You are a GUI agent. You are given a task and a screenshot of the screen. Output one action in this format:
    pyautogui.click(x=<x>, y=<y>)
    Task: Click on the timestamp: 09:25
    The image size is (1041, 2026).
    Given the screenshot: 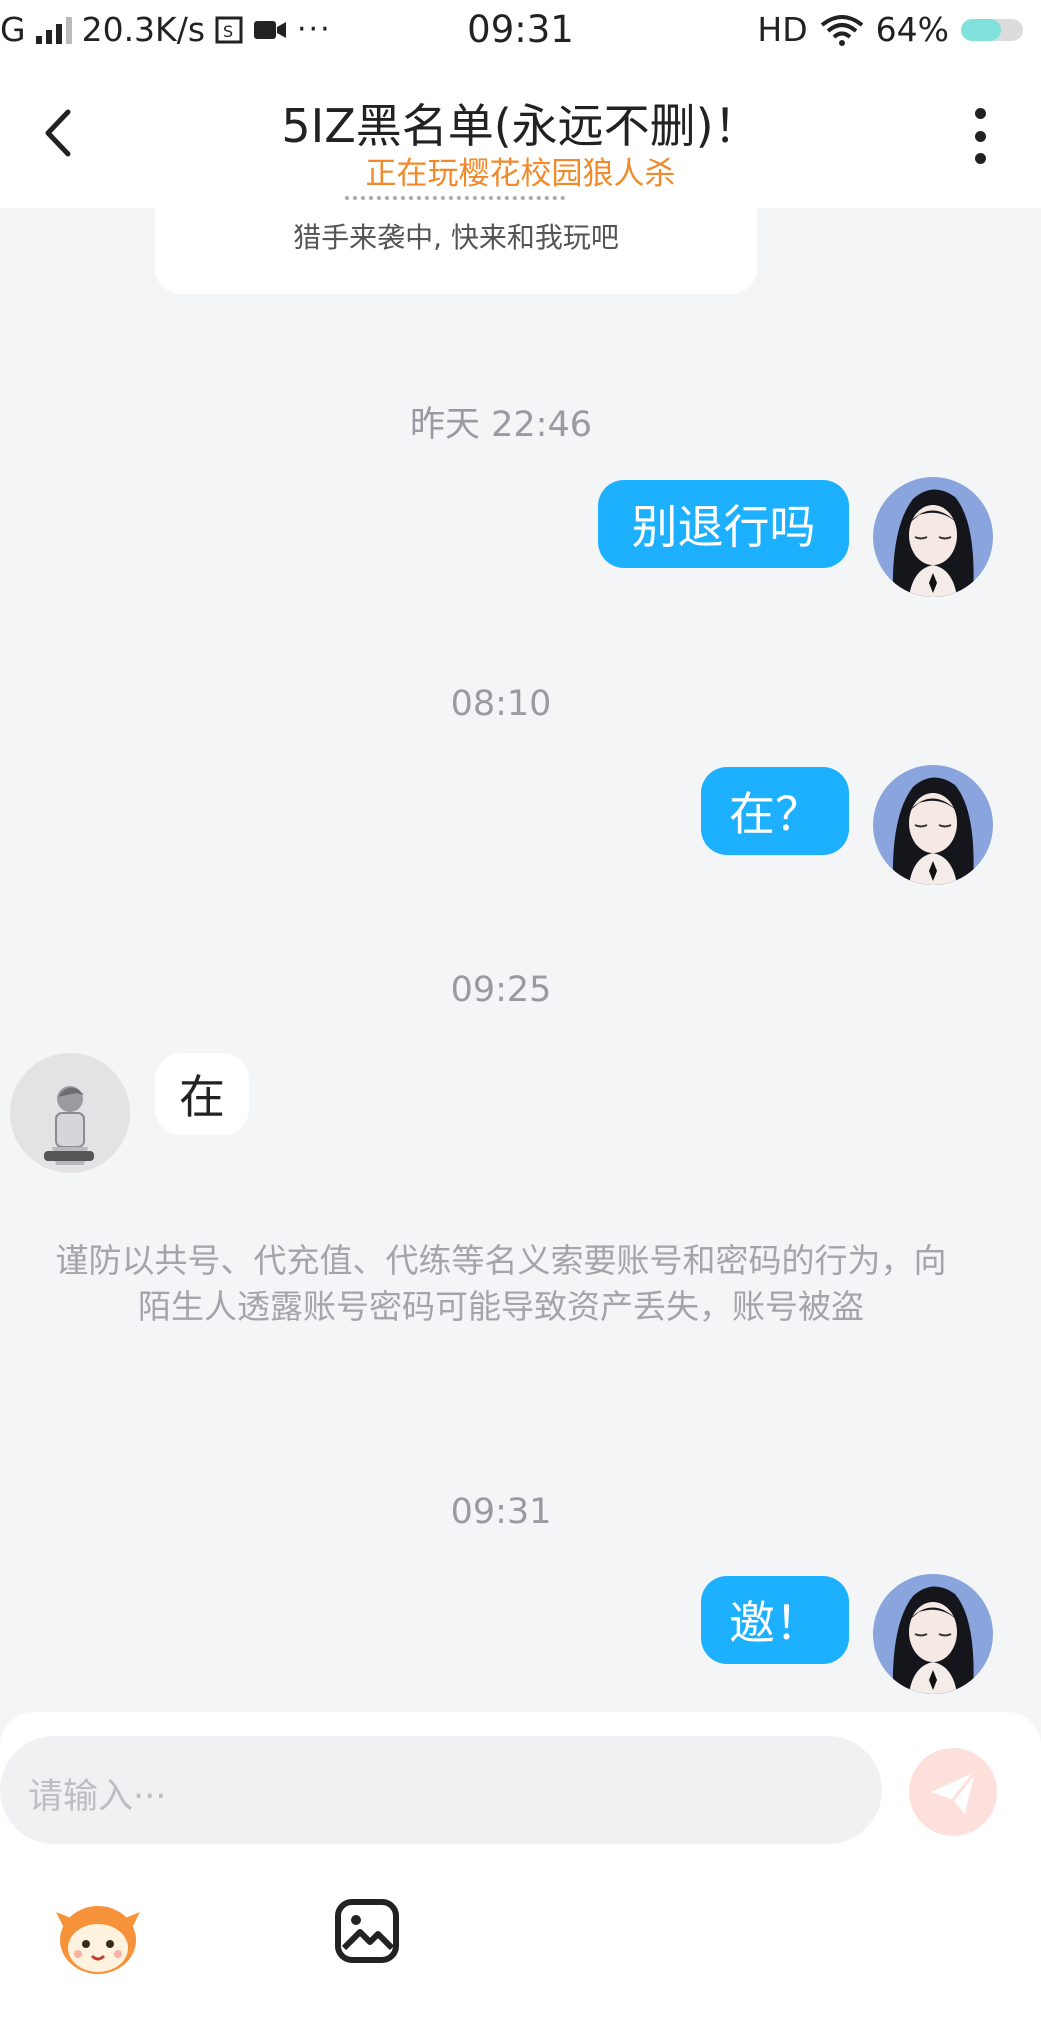 What is the action you would take?
    pyautogui.click(x=501, y=990)
    